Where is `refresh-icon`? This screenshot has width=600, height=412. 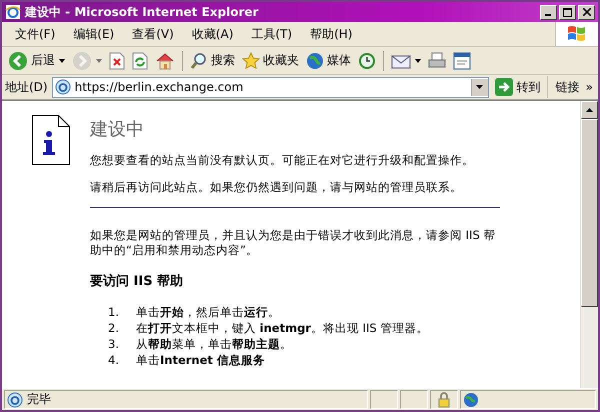 refresh-icon is located at coordinates (140, 61).